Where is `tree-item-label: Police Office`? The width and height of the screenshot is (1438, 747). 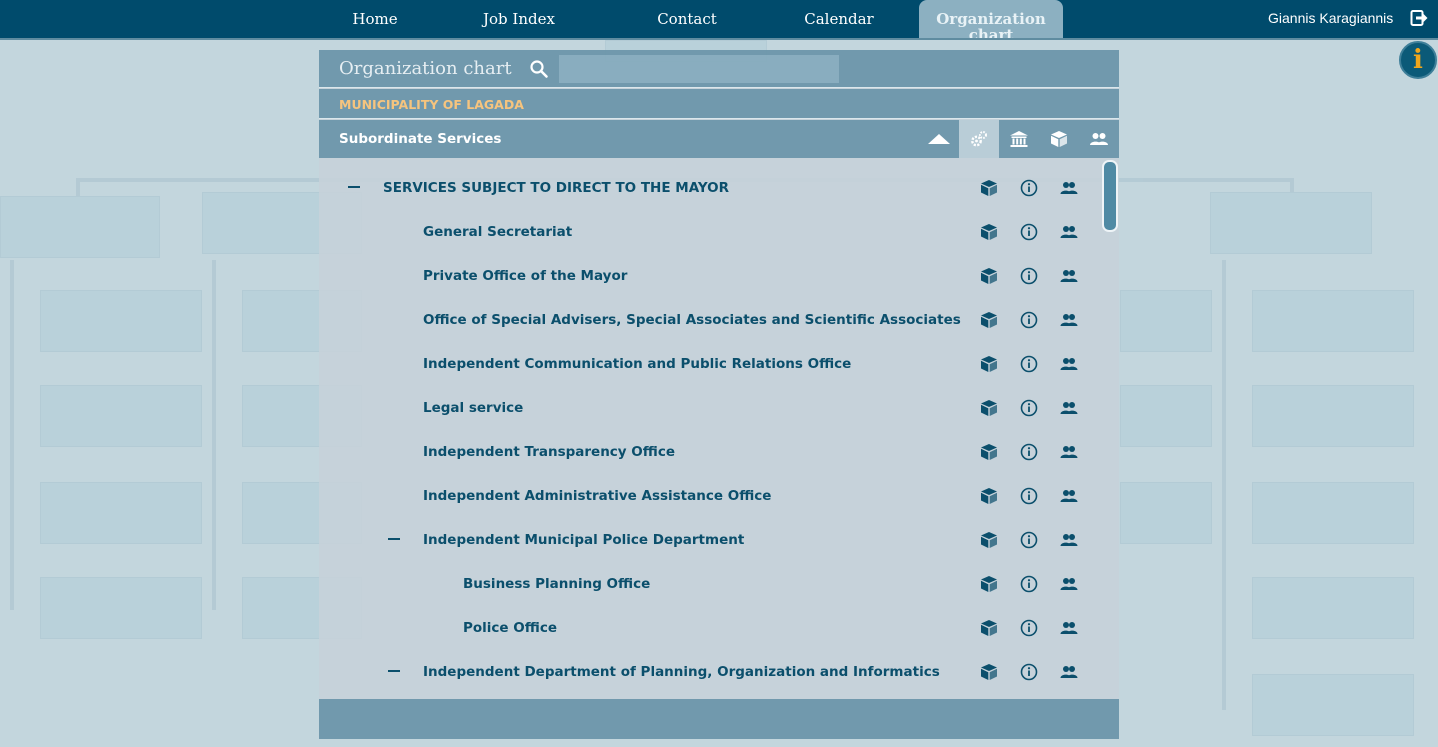
tree-item-label: Police Office is located at coordinates (510, 628).